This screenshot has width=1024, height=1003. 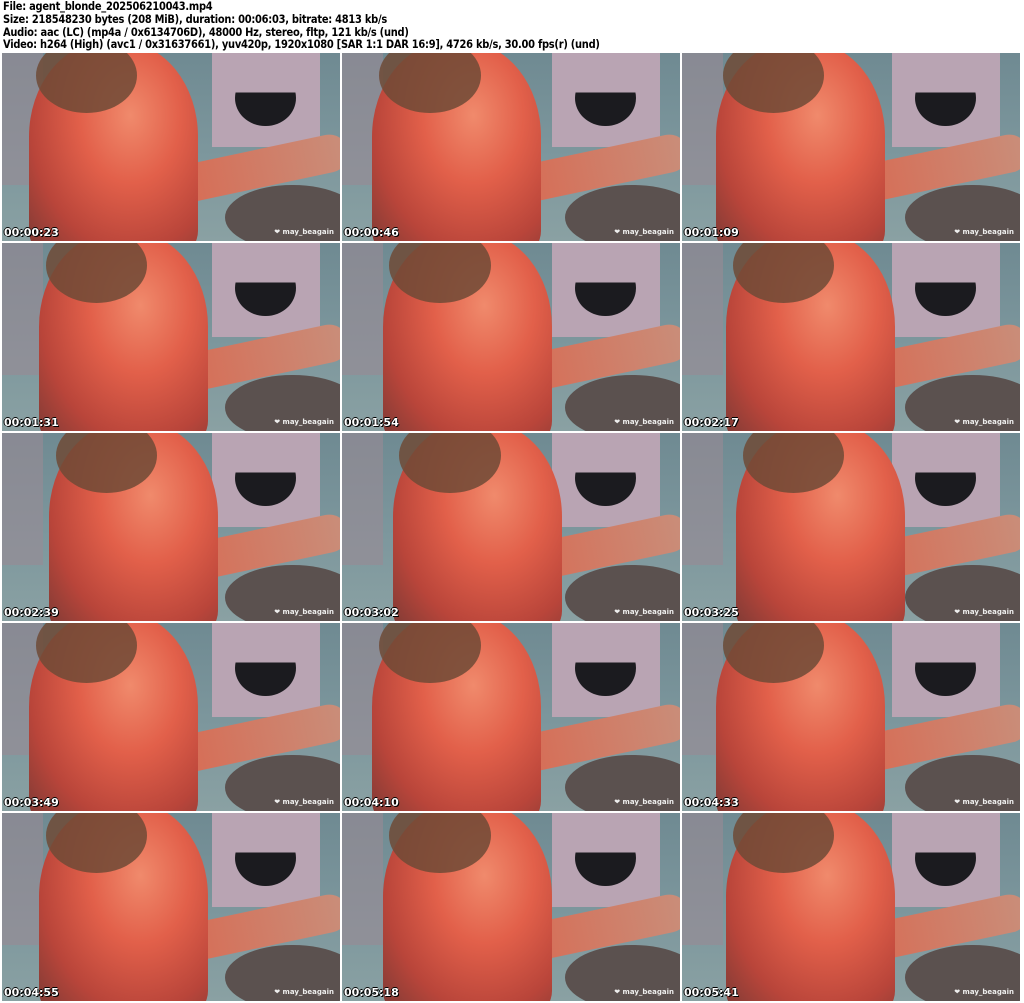 What do you see at coordinates (851, 527) in the screenshot?
I see `video-thumbnail: ❤ may_beagain 00:03:25` at bounding box center [851, 527].